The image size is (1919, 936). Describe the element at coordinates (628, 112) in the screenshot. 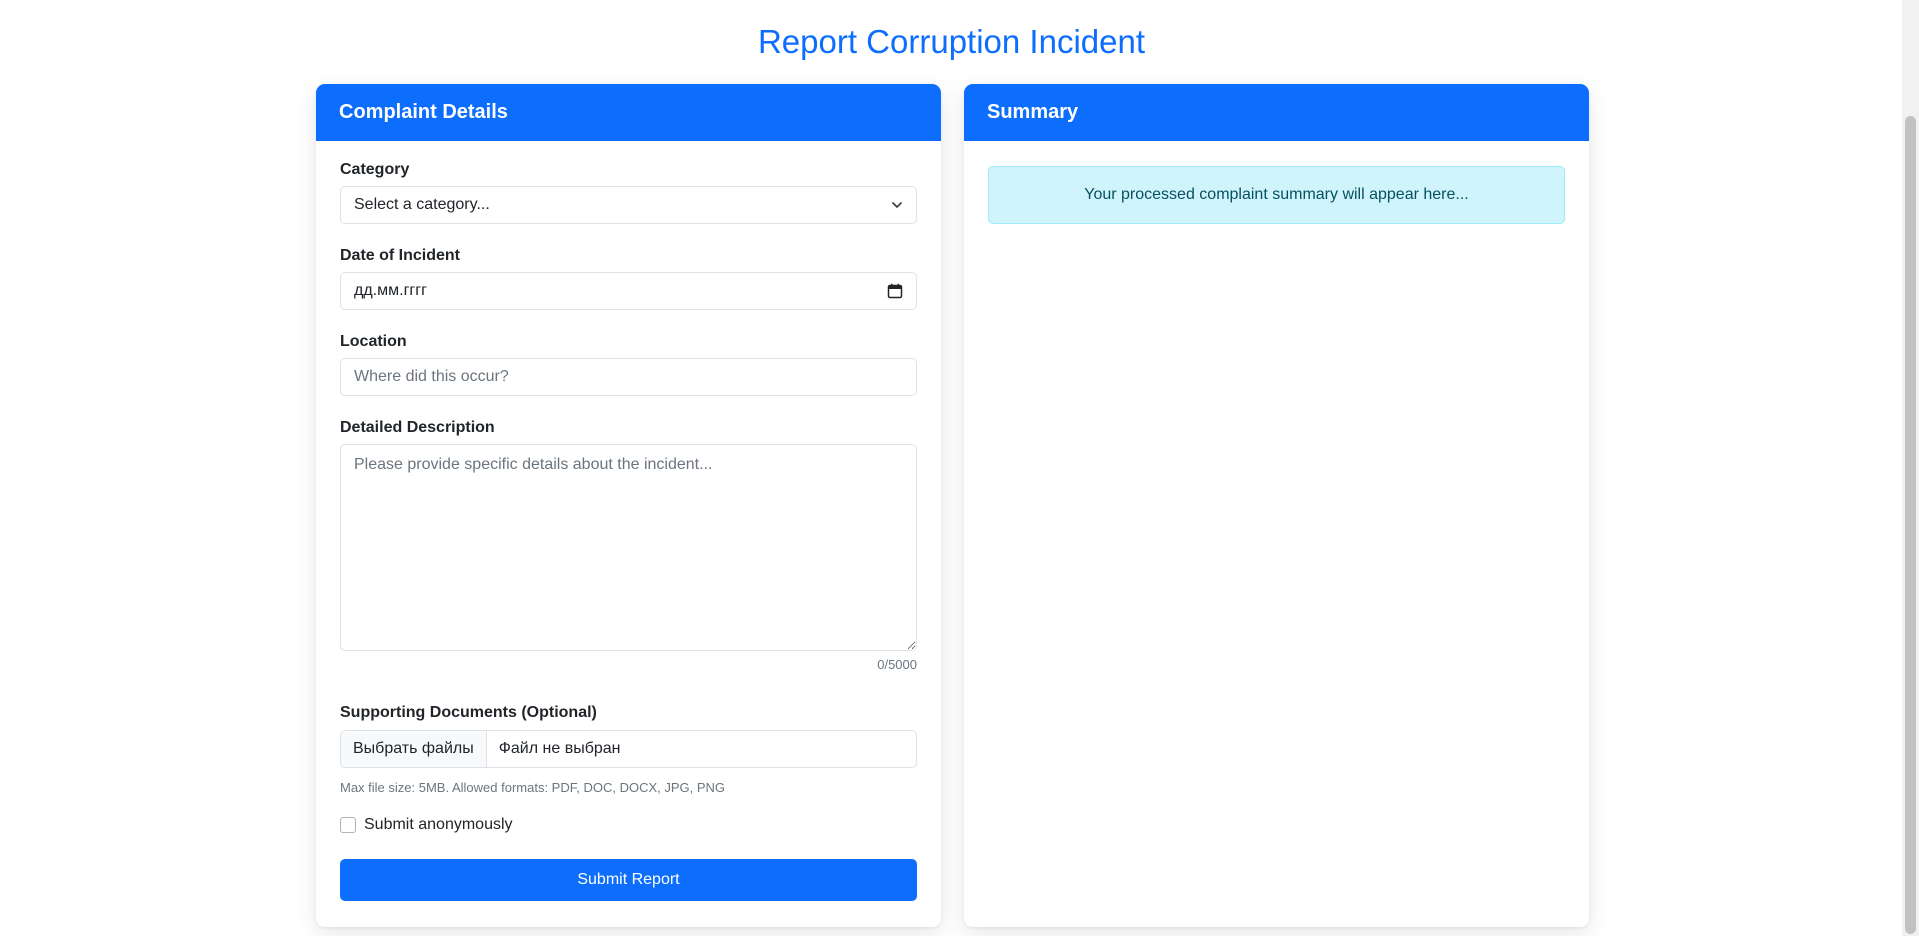

I see `complaint-details-header: Complaint Details` at that location.